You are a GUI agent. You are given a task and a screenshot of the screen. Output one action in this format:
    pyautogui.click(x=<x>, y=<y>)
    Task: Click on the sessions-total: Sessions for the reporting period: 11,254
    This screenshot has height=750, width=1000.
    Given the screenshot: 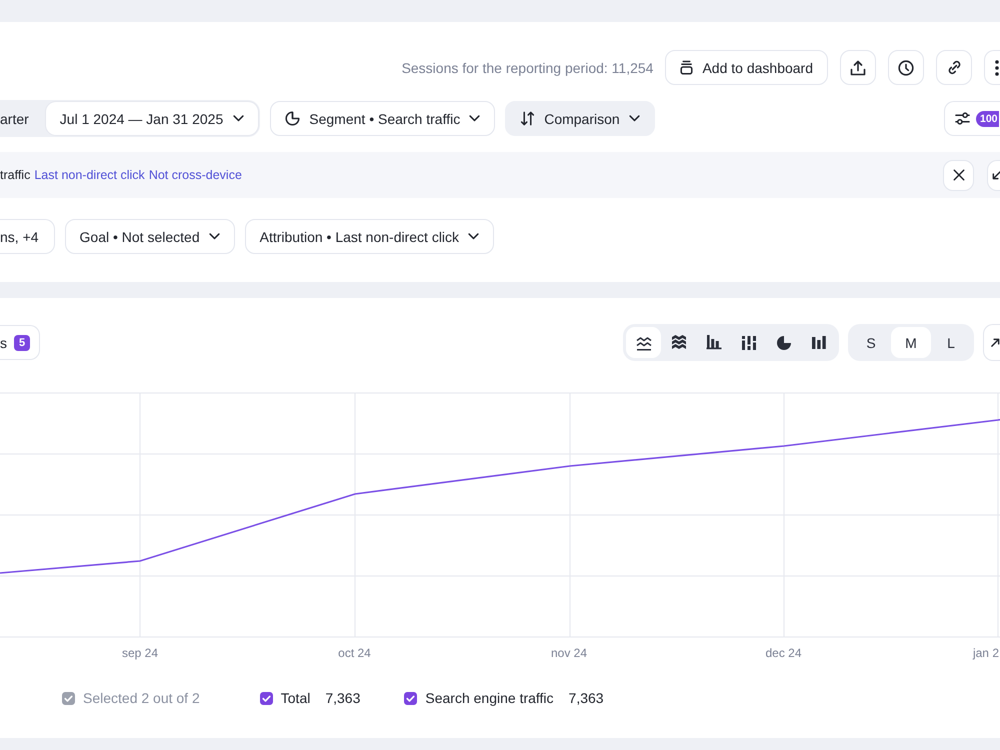 What is the action you would take?
    pyautogui.click(x=528, y=68)
    